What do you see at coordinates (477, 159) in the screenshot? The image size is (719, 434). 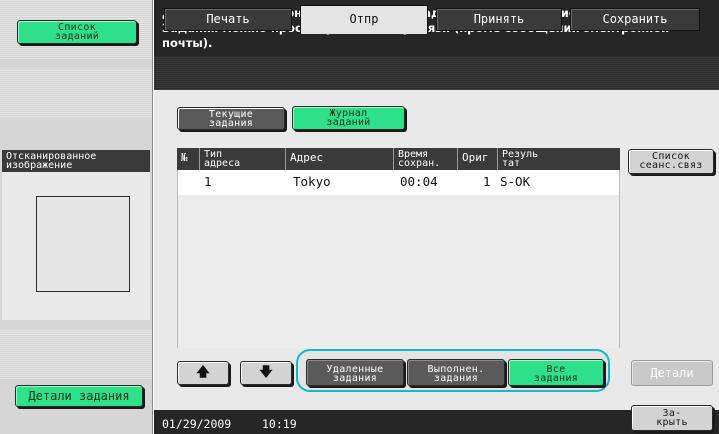 I see `col-originals: Ориг` at bounding box center [477, 159].